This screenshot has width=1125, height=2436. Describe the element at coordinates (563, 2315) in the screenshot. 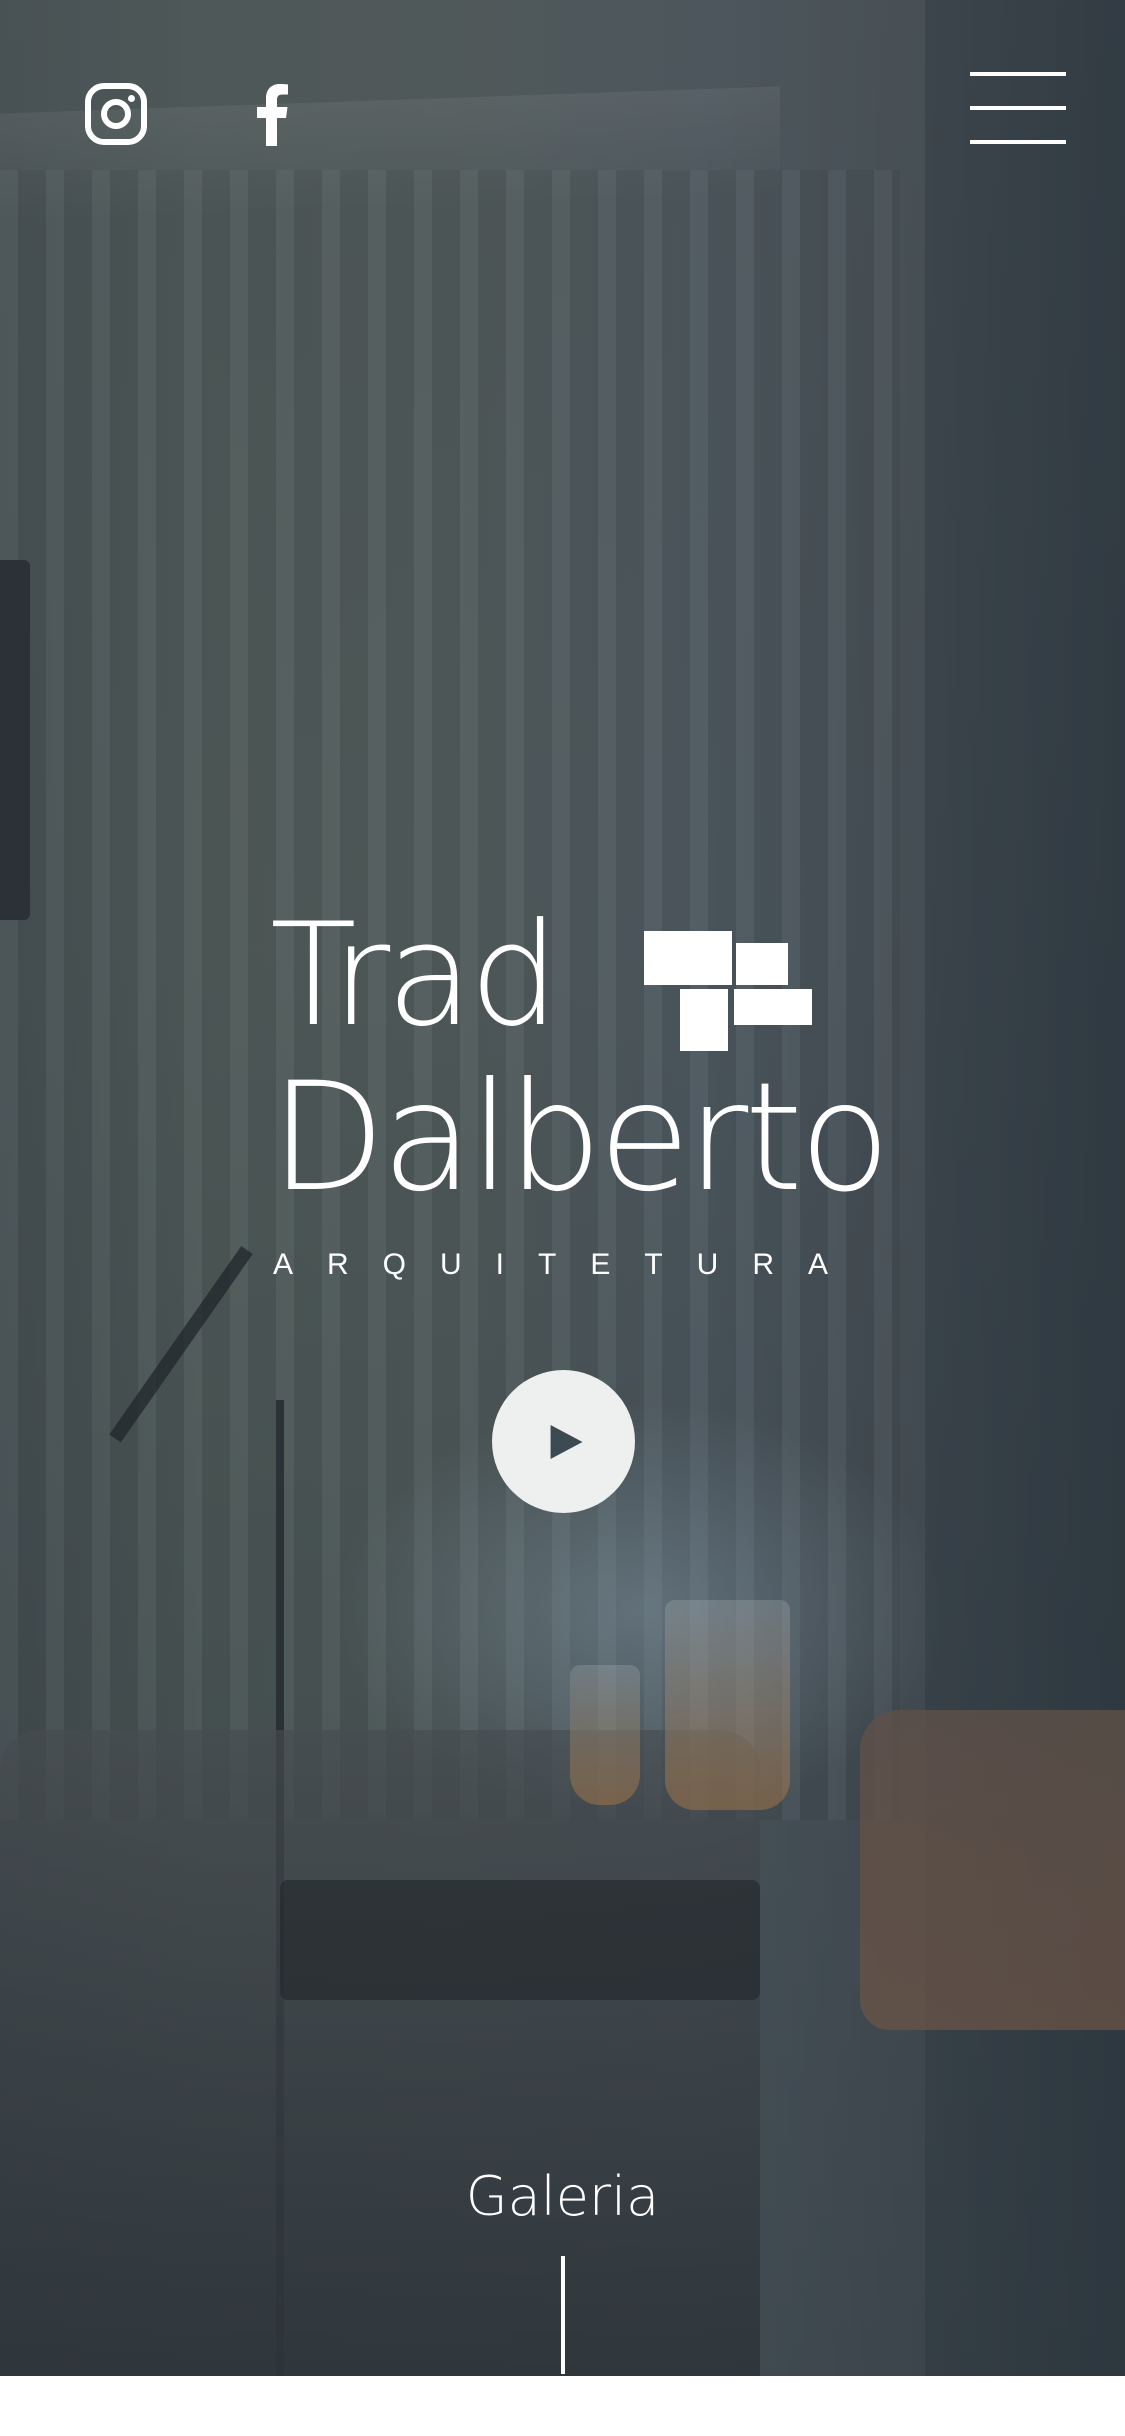

I see `scroll-indicator-line` at that location.